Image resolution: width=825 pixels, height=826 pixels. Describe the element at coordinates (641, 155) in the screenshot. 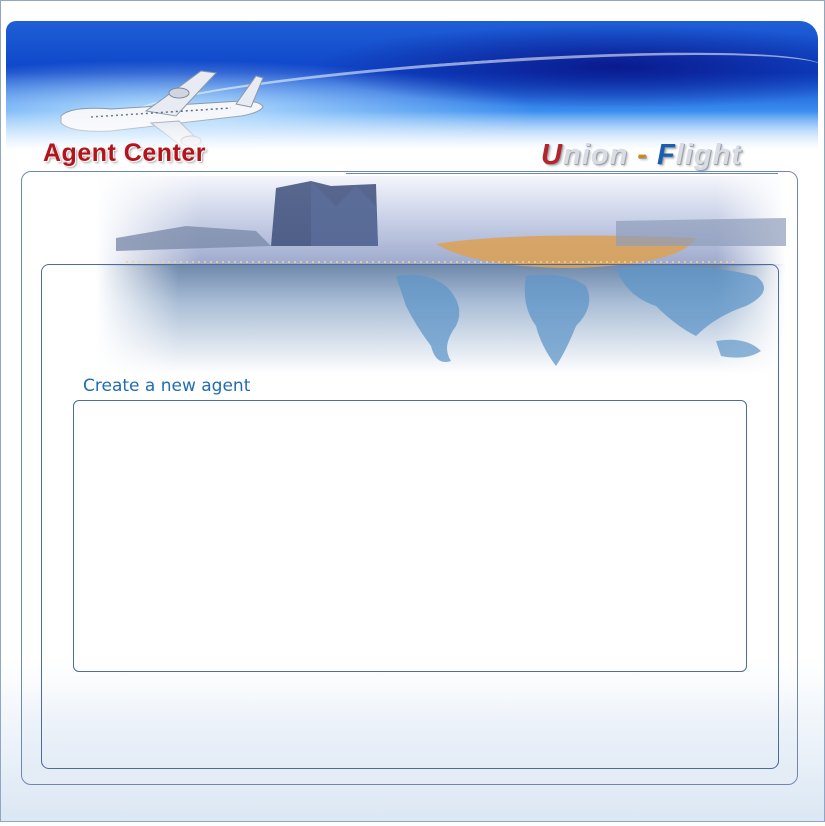

I see `union-flight-logo: Union - Flight` at that location.